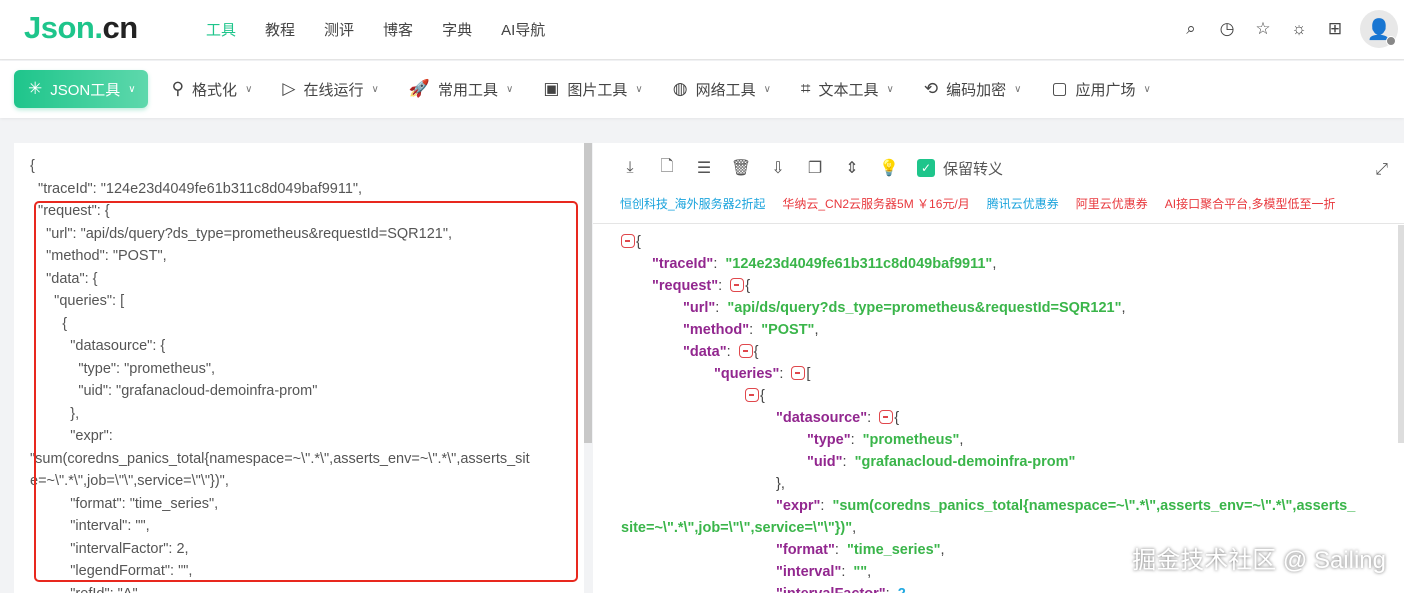  Describe the element at coordinates (289, 88) in the screenshot. I see `play-icon: ▷` at that location.